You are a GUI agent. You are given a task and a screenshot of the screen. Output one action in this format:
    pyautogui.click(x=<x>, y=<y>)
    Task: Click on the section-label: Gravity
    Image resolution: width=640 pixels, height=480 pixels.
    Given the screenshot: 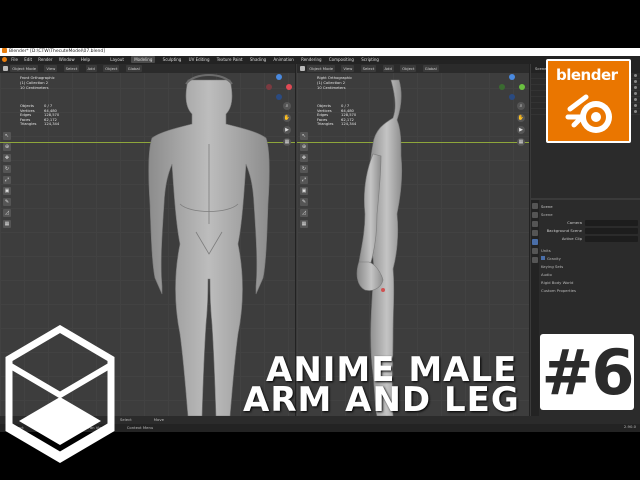 What is the action you would take?
    pyautogui.click(x=554, y=258)
    